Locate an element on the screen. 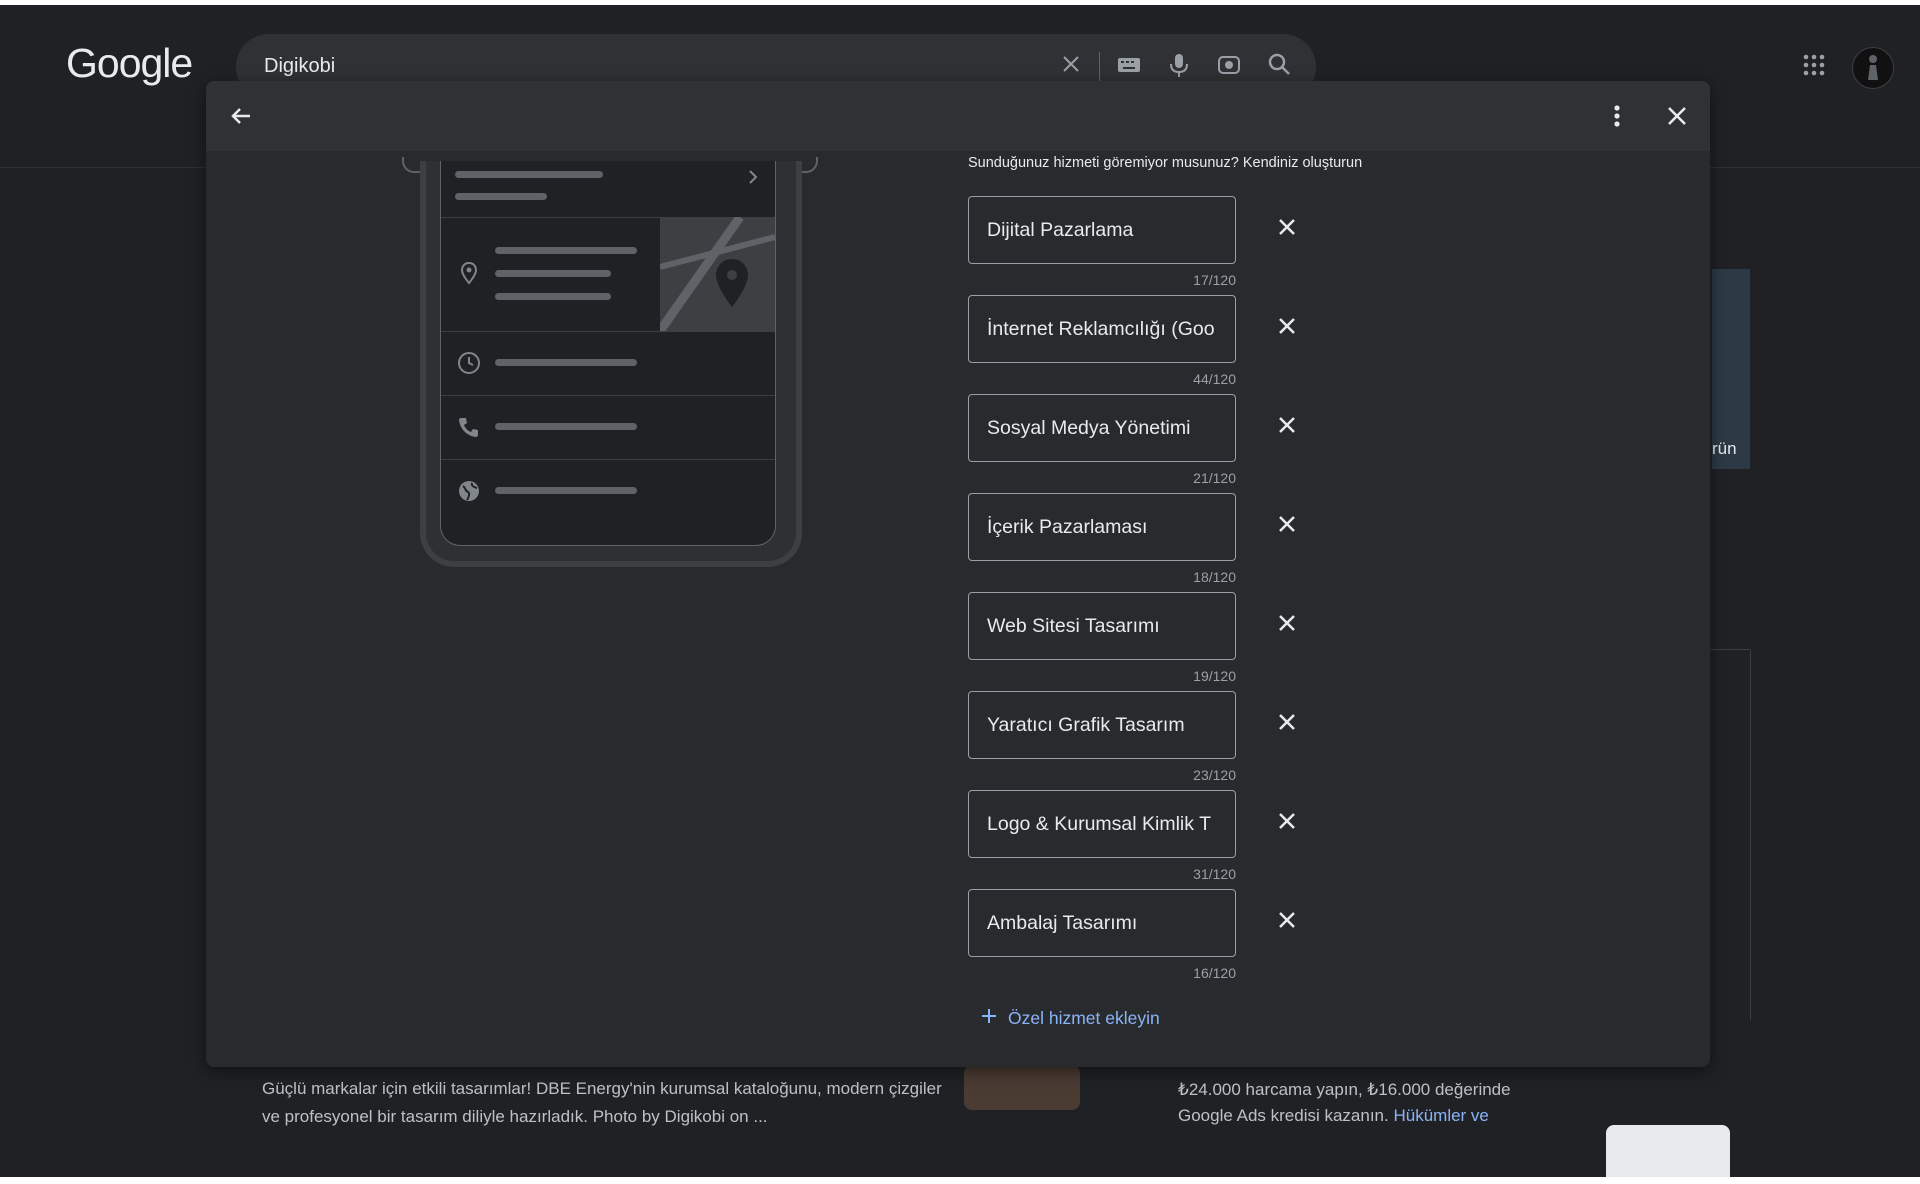  dialog-header is located at coordinates (958, 116).